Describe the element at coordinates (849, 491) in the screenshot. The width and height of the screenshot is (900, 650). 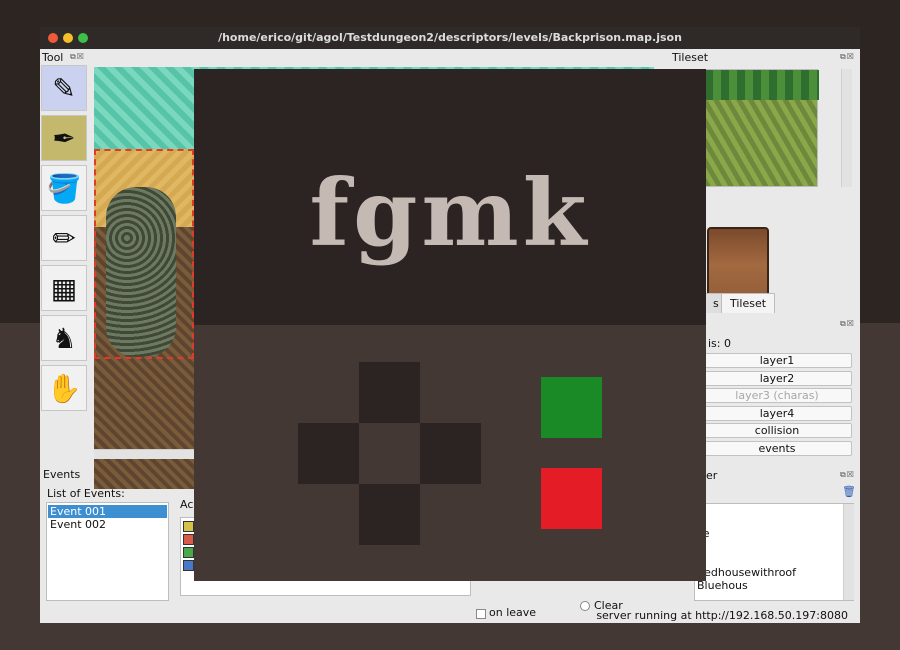
I see `trash-icon: 🗑` at that location.